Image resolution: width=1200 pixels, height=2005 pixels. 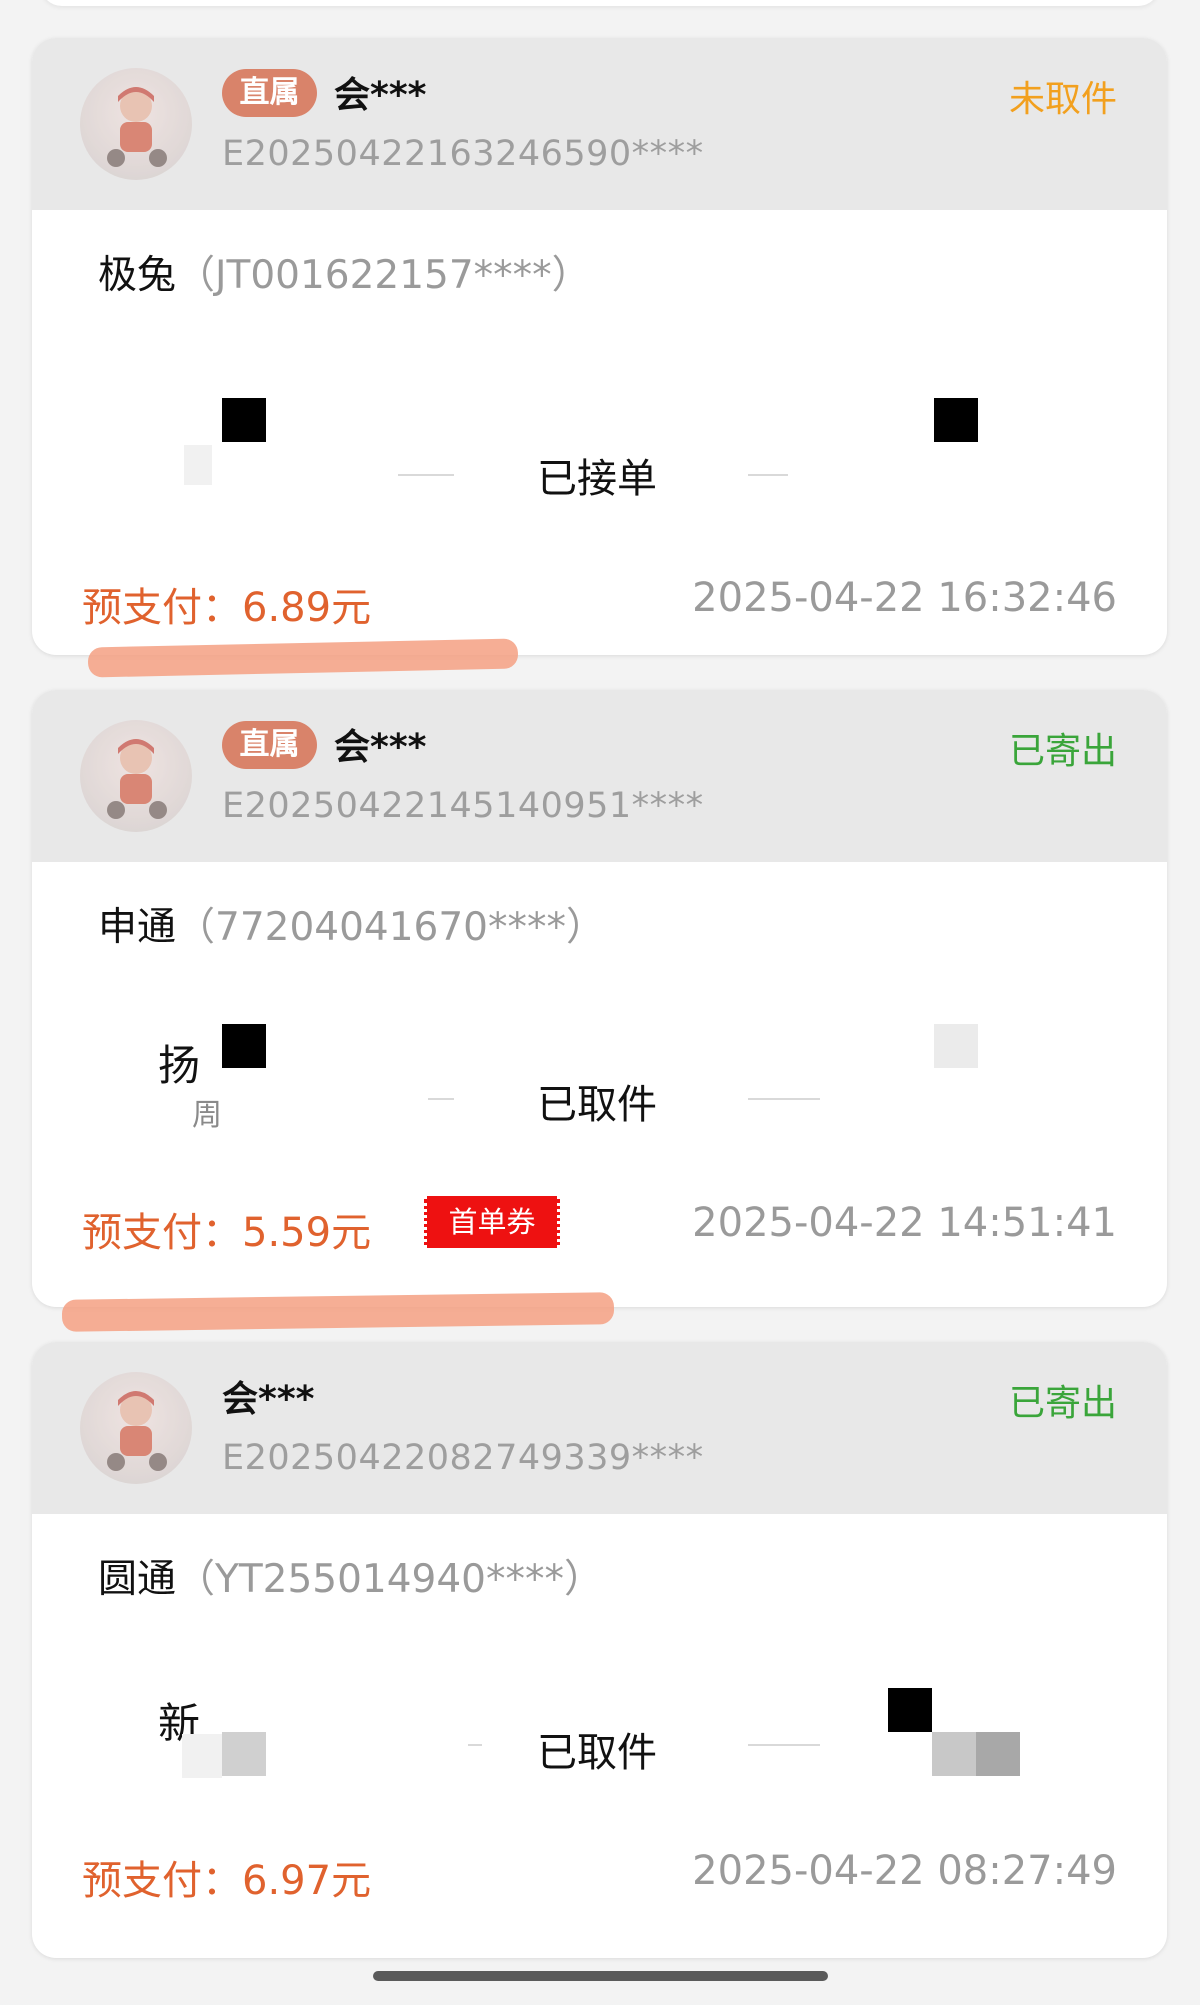 What do you see at coordinates (389, 1579) in the screenshot?
I see `tracking-number: （YT255014940****）` at bounding box center [389, 1579].